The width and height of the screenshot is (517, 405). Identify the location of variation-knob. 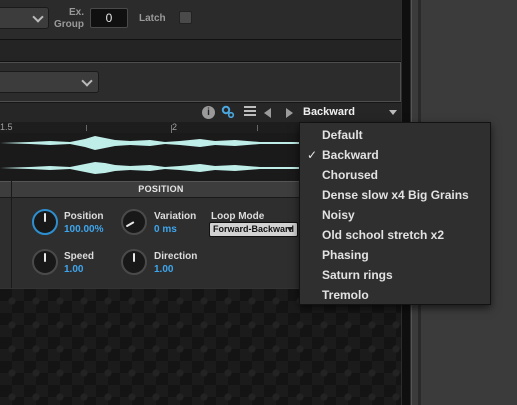
(134, 222).